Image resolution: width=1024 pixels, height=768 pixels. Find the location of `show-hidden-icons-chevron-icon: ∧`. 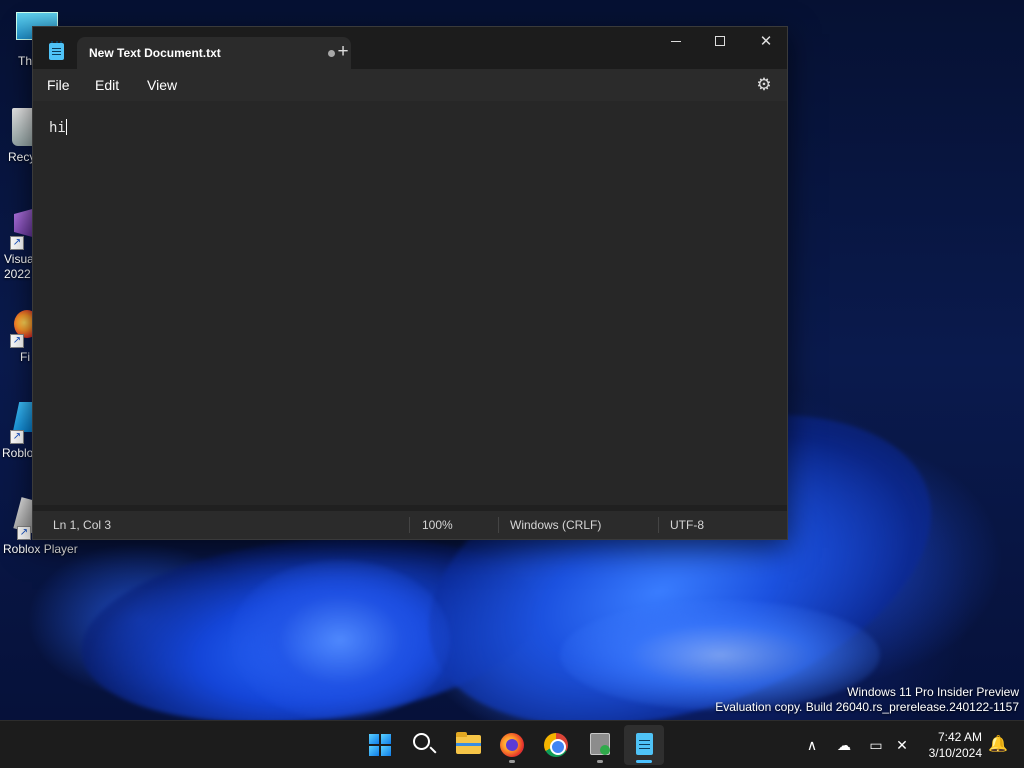

show-hidden-icons-chevron-icon: ∧ is located at coordinates (812, 745).